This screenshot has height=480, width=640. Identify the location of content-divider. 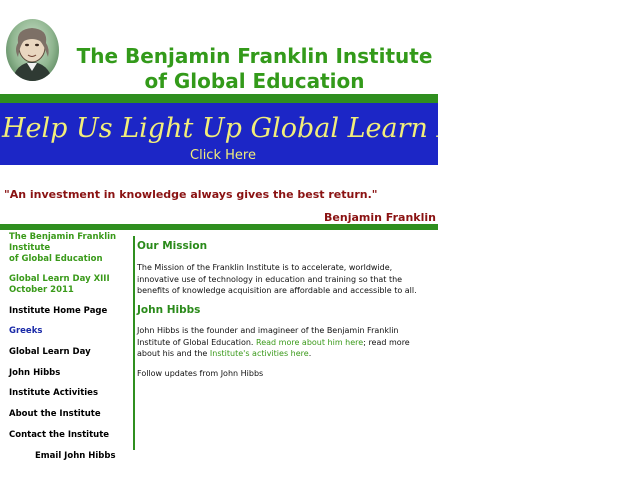
(134, 343).